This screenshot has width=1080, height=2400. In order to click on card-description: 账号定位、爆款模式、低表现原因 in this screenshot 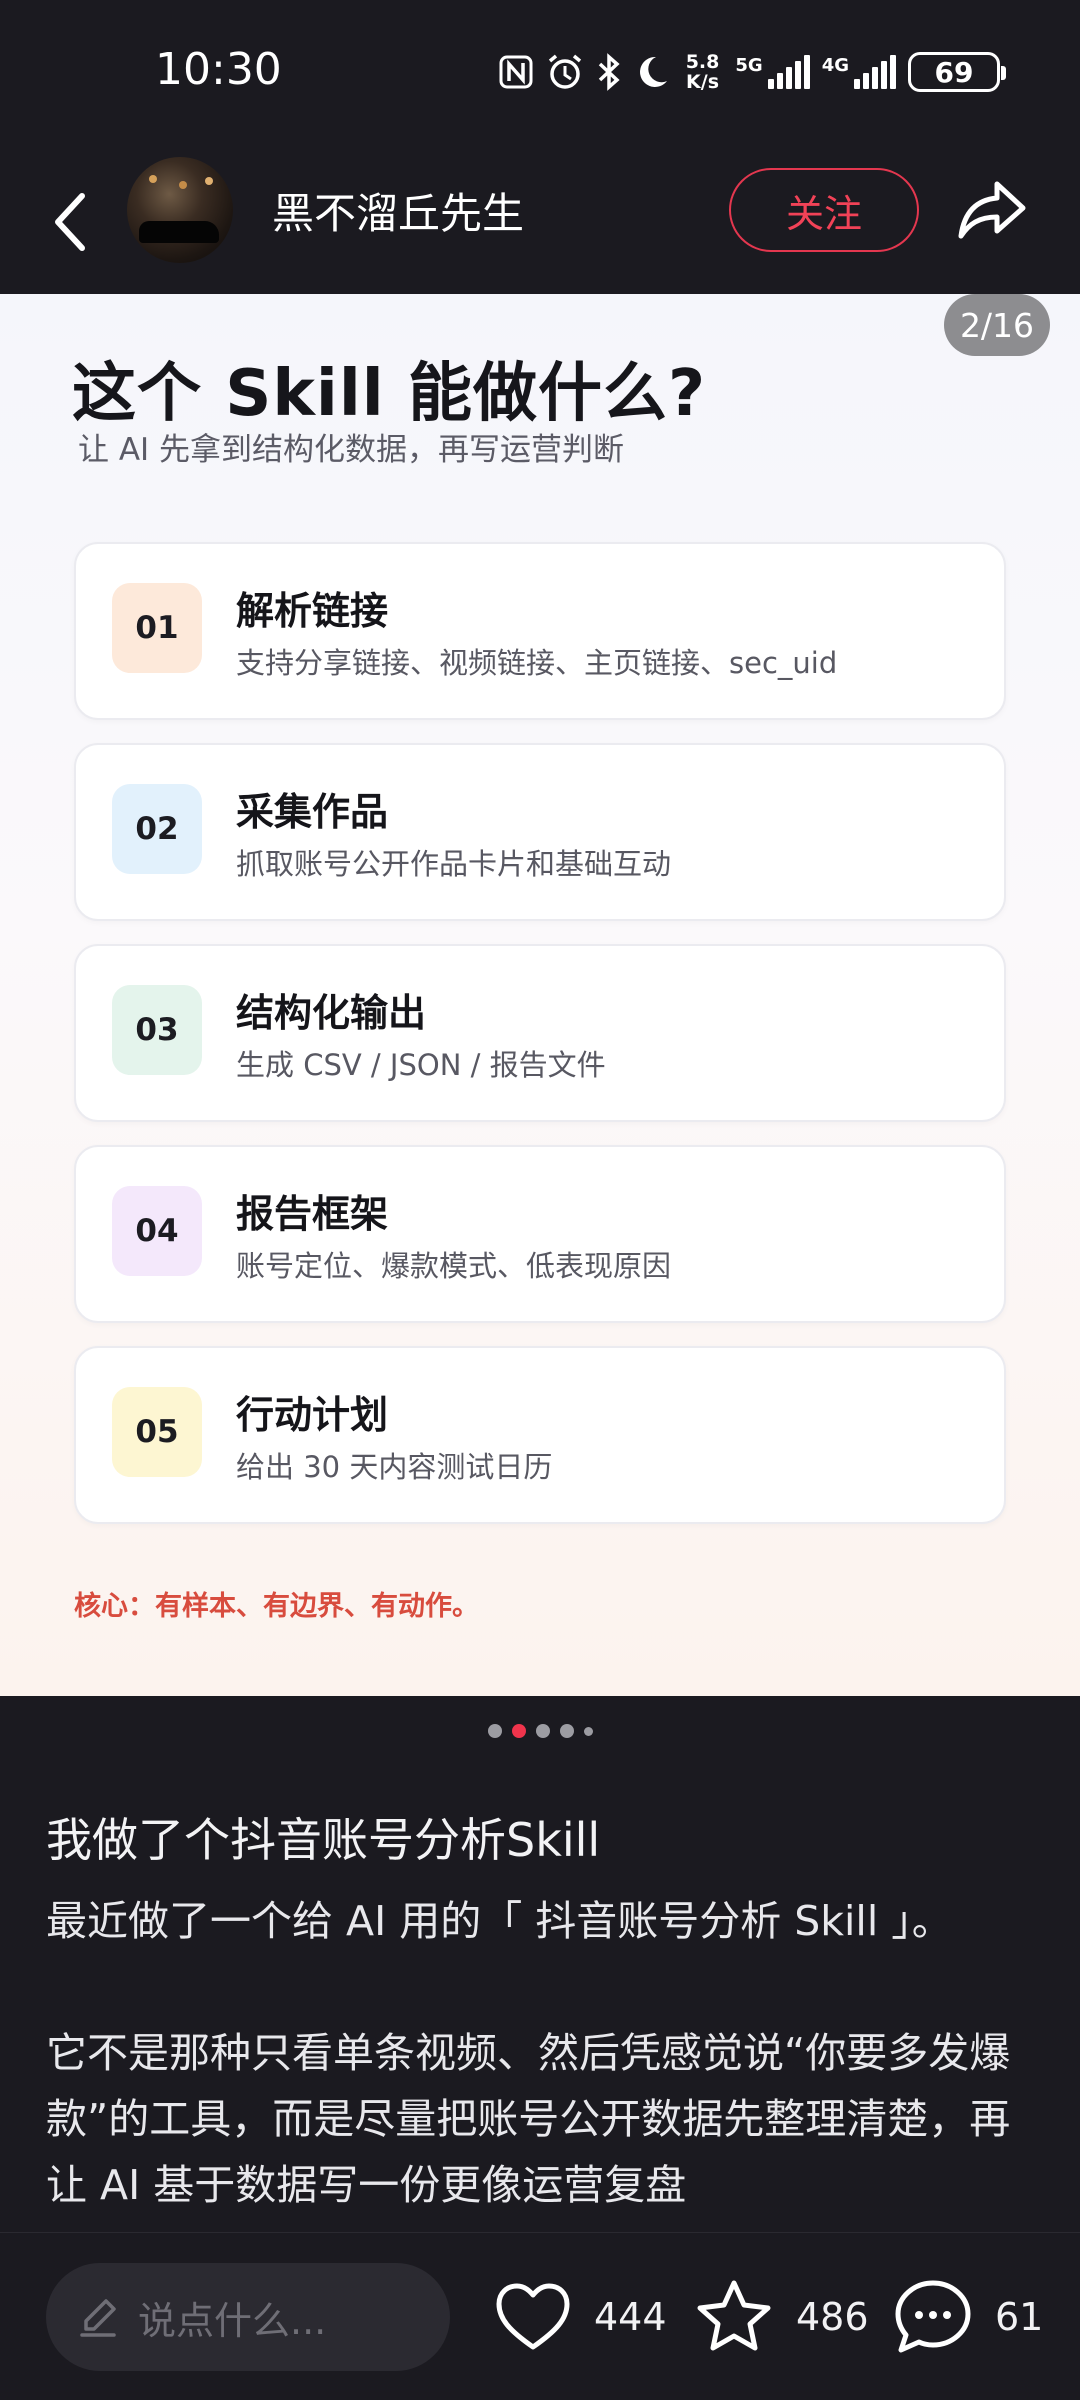, I will do `click(454, 1266)`.